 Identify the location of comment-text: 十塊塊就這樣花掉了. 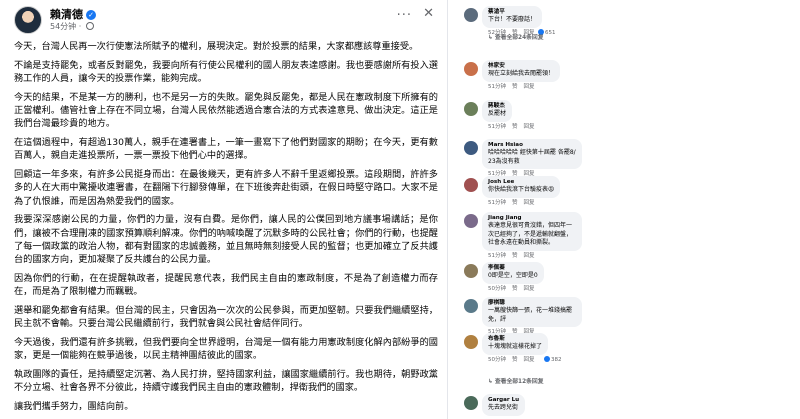
(515, 346).